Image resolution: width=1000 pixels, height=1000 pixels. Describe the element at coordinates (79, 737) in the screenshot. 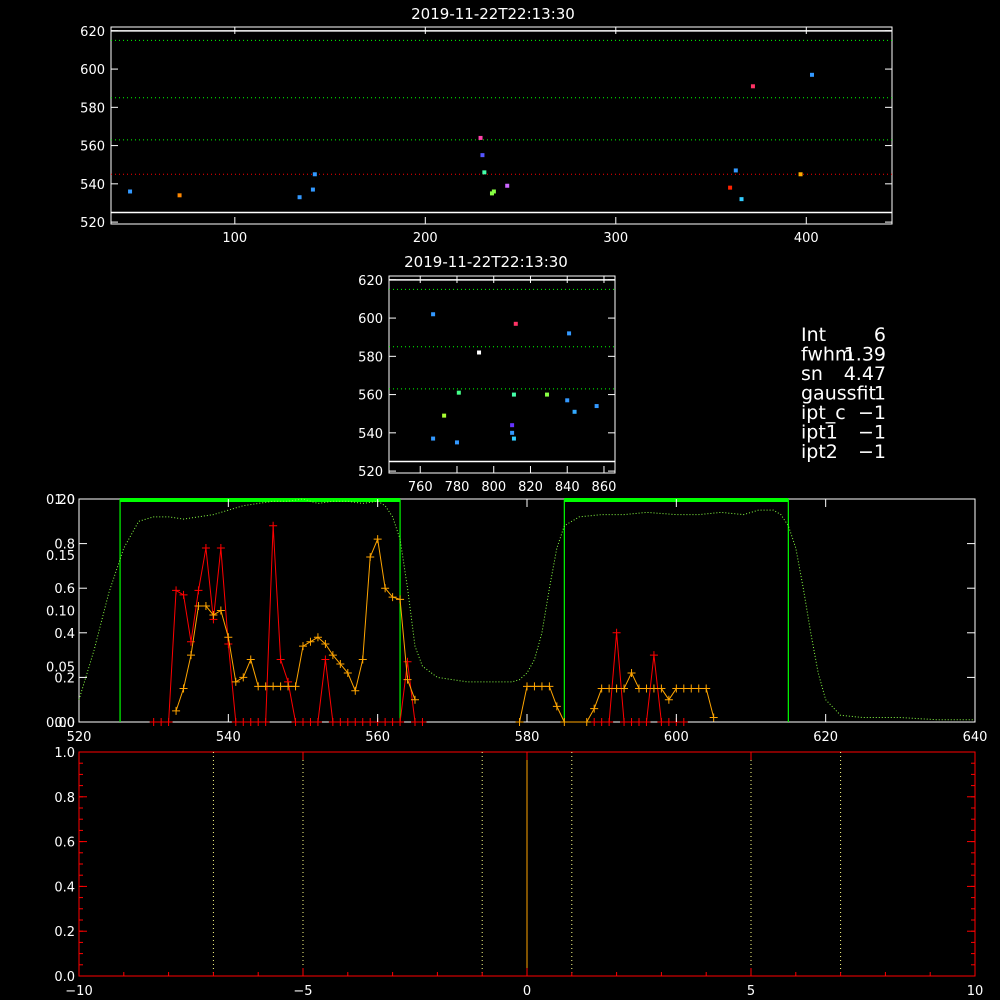

I see `x-tick-label: 520` at that location.